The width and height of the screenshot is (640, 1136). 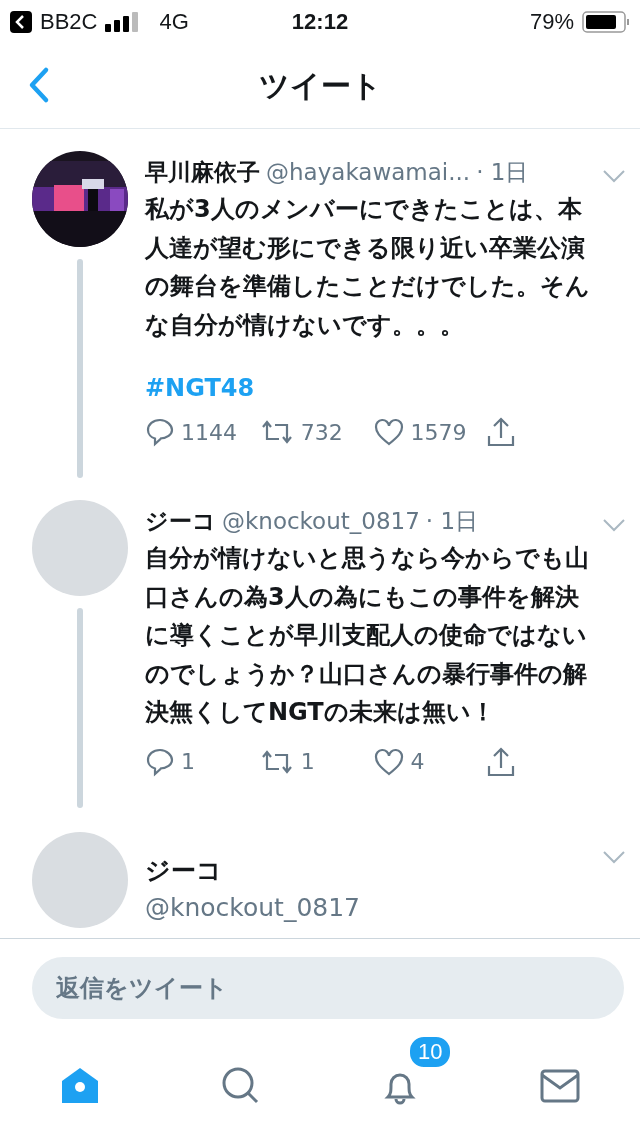 What do you see at coordinates (321, 432) in the screenshot?
I see `retweet-count: 732` at bounding box center [321, 432].